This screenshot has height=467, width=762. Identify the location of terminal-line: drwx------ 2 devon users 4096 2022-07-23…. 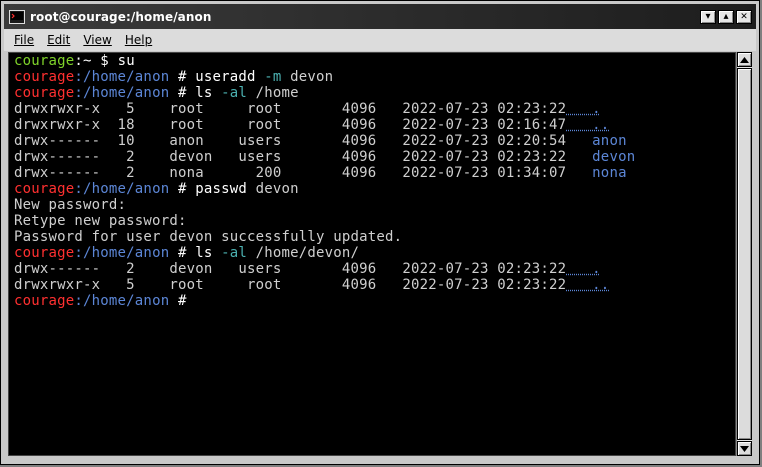
(374, 157).